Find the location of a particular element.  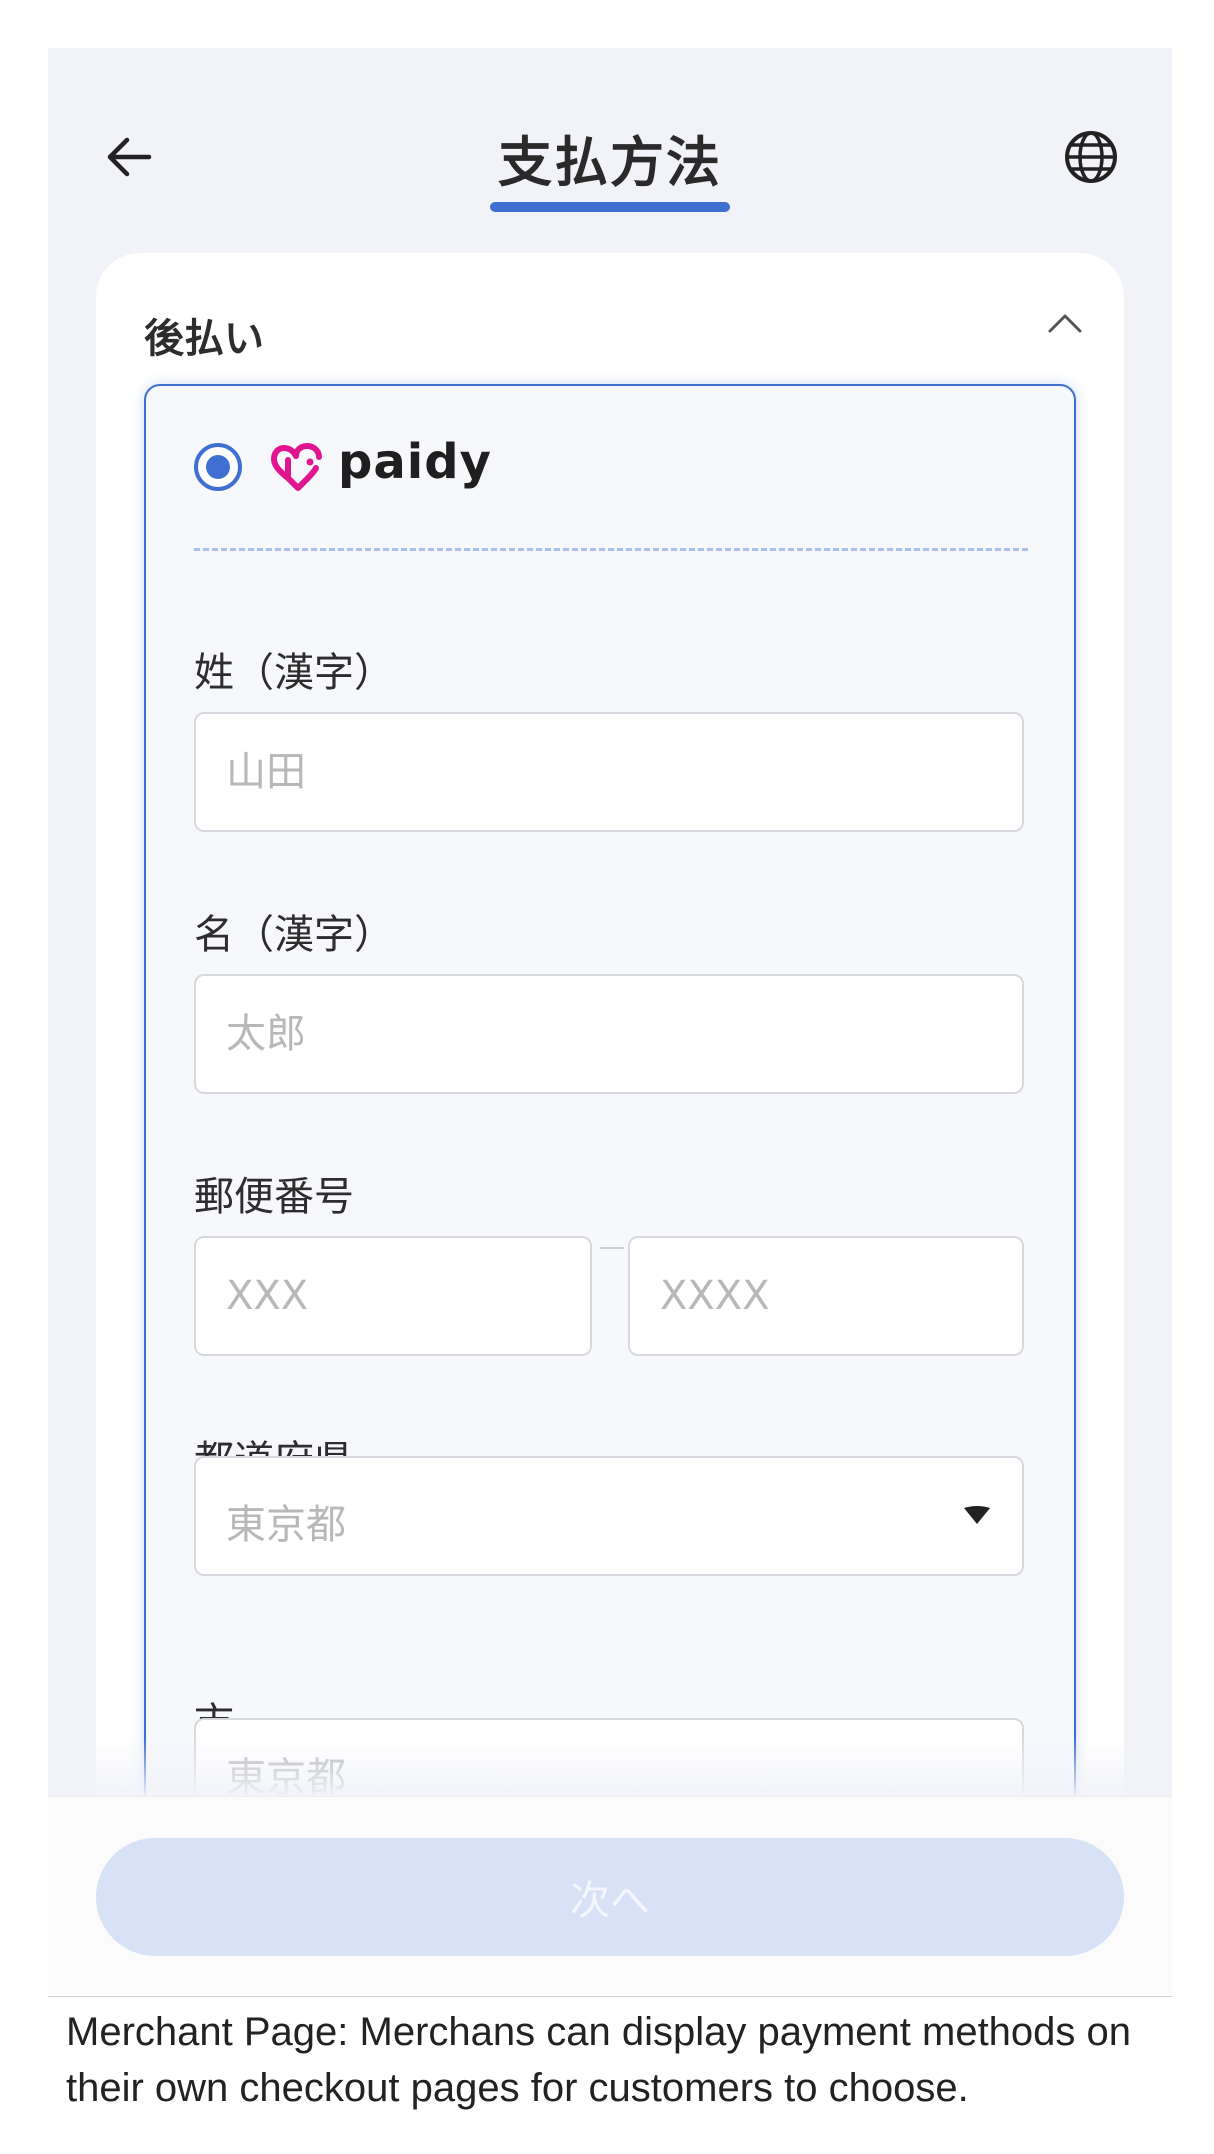

postal-code-part2-input is located at coordinates (826, 1296).